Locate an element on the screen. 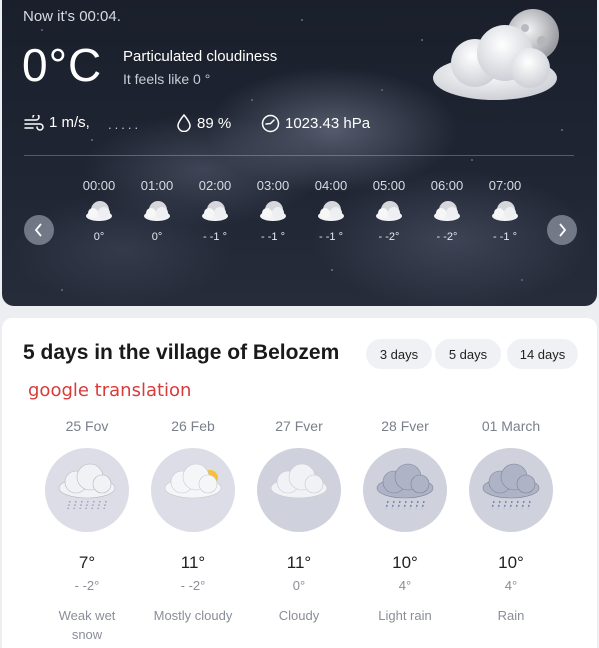 This screenshot has width=599, height=648. current-condition: Particulated cloudiness is located at coordinates (200, 56).